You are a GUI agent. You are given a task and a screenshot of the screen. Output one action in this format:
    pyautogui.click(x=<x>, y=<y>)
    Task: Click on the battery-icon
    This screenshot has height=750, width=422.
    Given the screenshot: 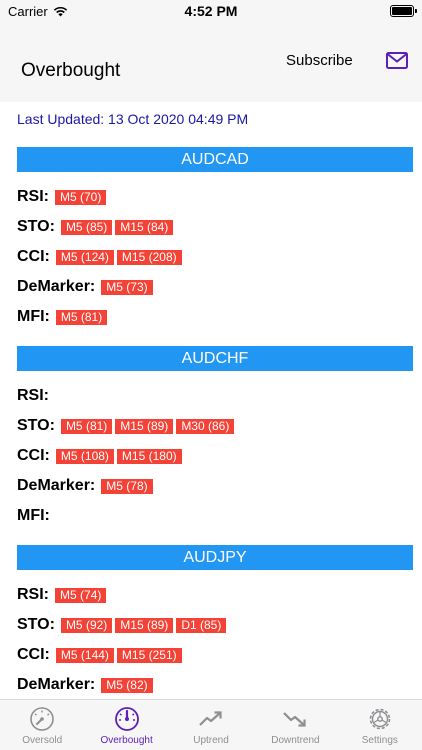 What is the action you would take?
    pyautogui.click(x=403, y=11)
    